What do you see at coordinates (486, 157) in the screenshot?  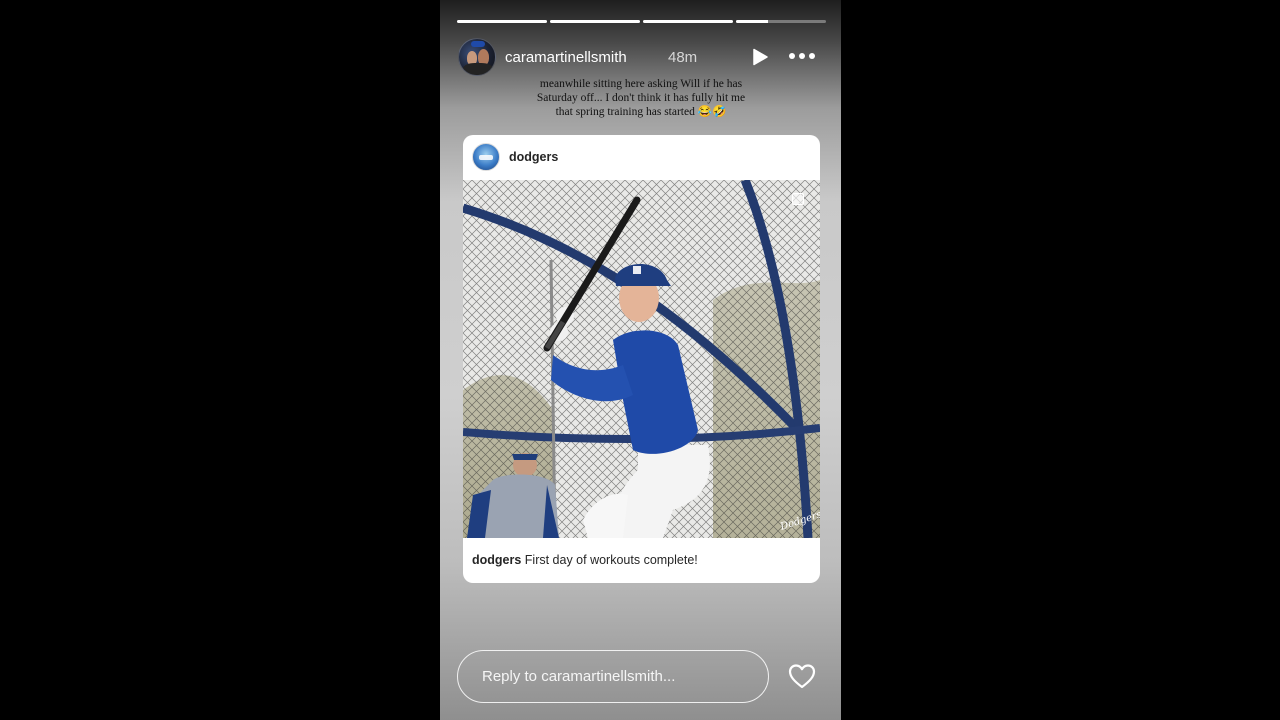 I see `post-avatar` at bounding box center [486, 157].